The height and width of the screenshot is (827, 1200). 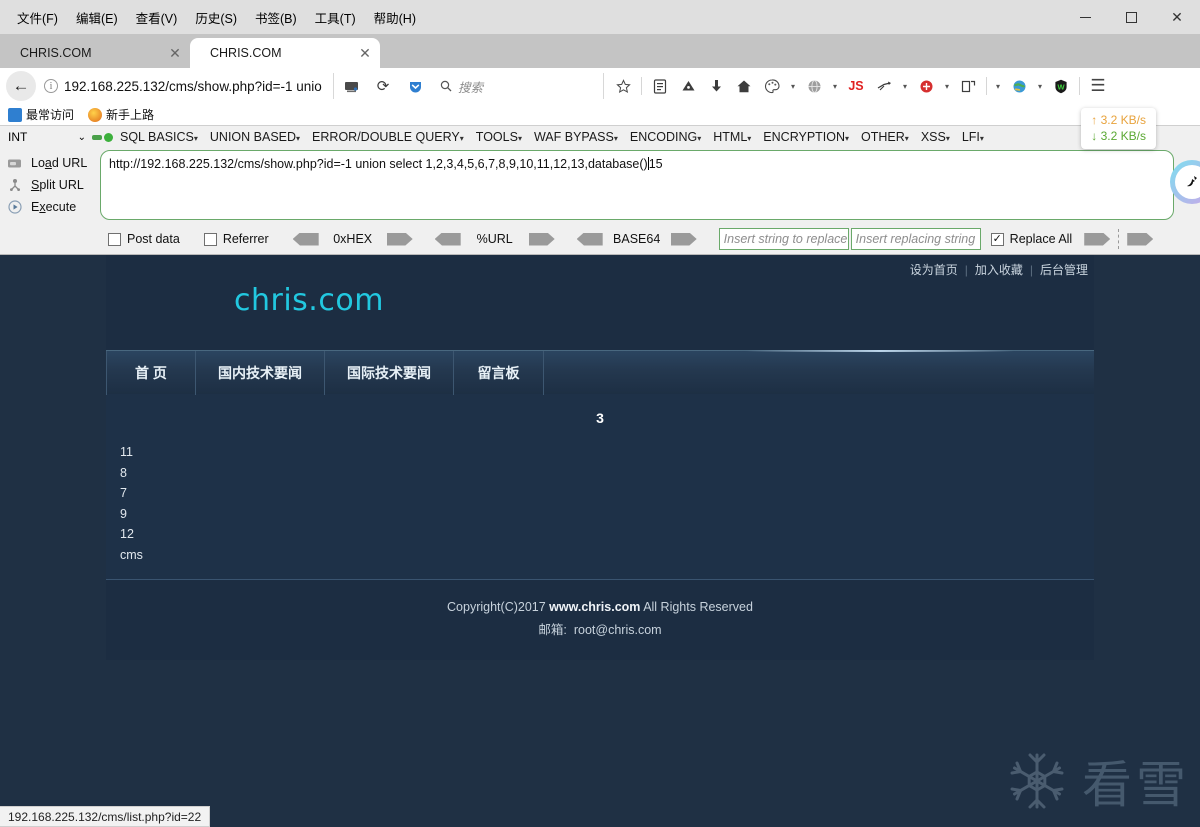 I want to click on tab-chris-2: CHRIS.COM ✕, so click(x=285, y=53).